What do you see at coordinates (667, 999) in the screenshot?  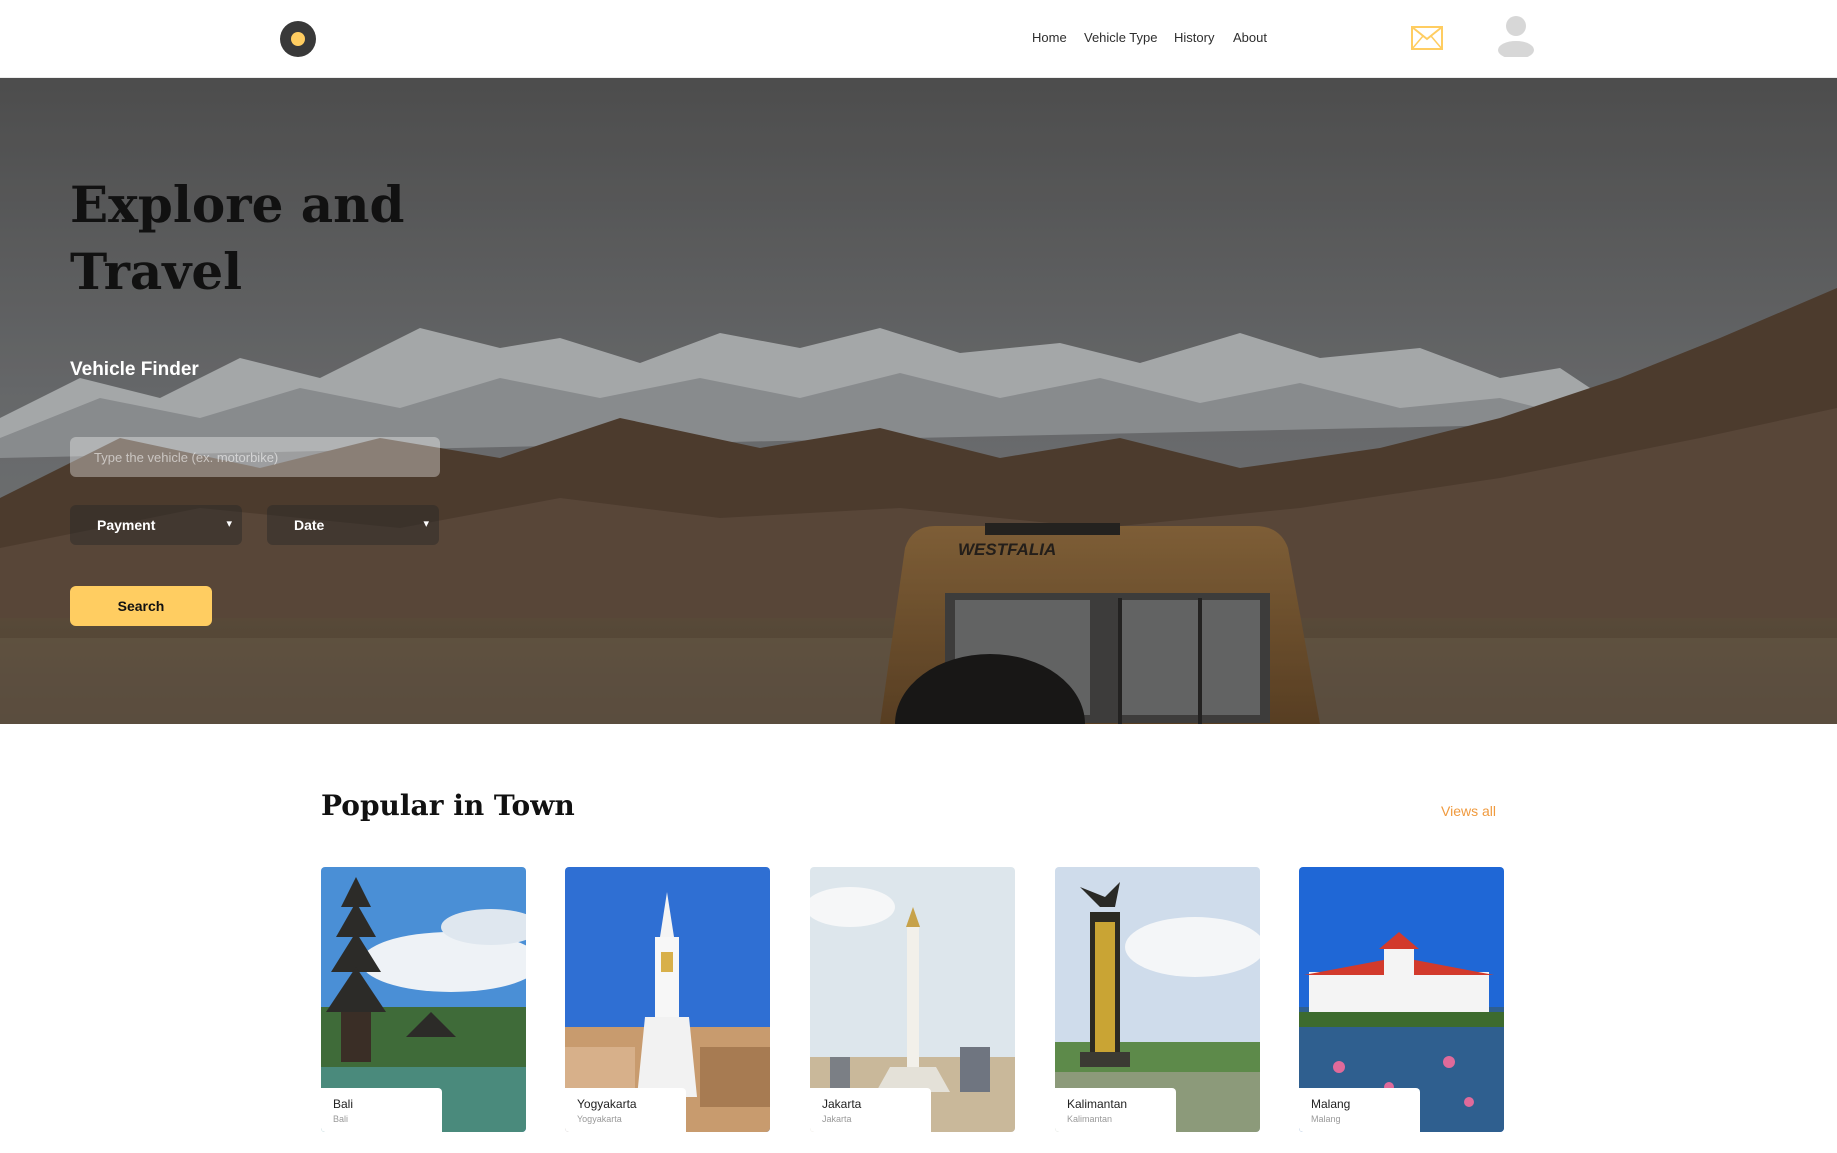 I see `destination-card-yogyakarta: Yogyakarta Yogyakarta` at bounding box center [667, 999].